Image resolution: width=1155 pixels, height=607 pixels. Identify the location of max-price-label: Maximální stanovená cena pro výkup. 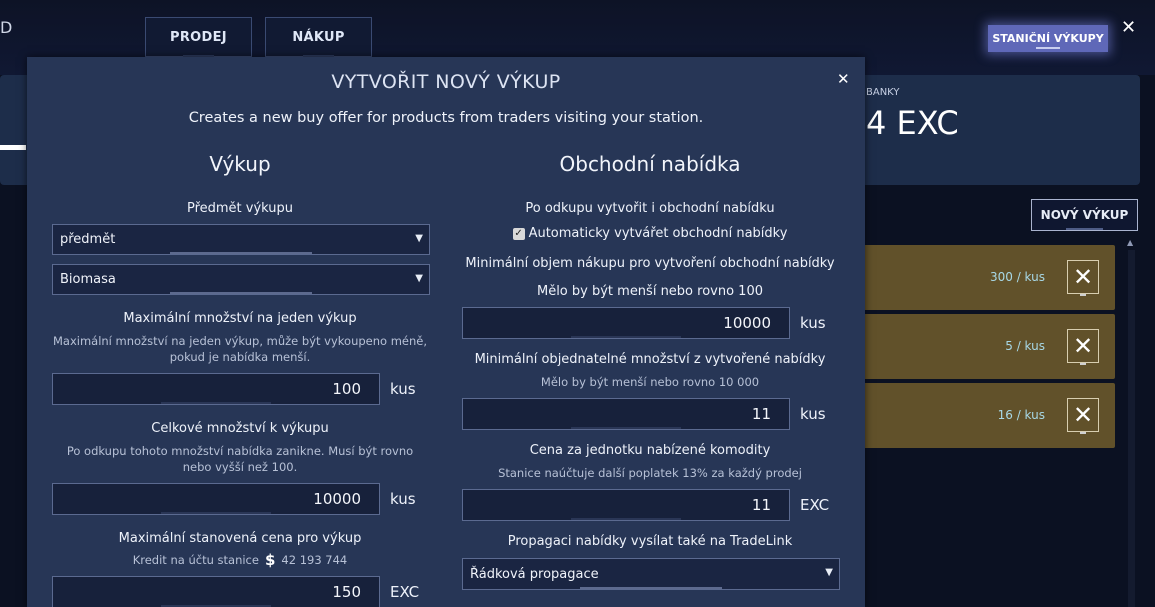
(240, 538).